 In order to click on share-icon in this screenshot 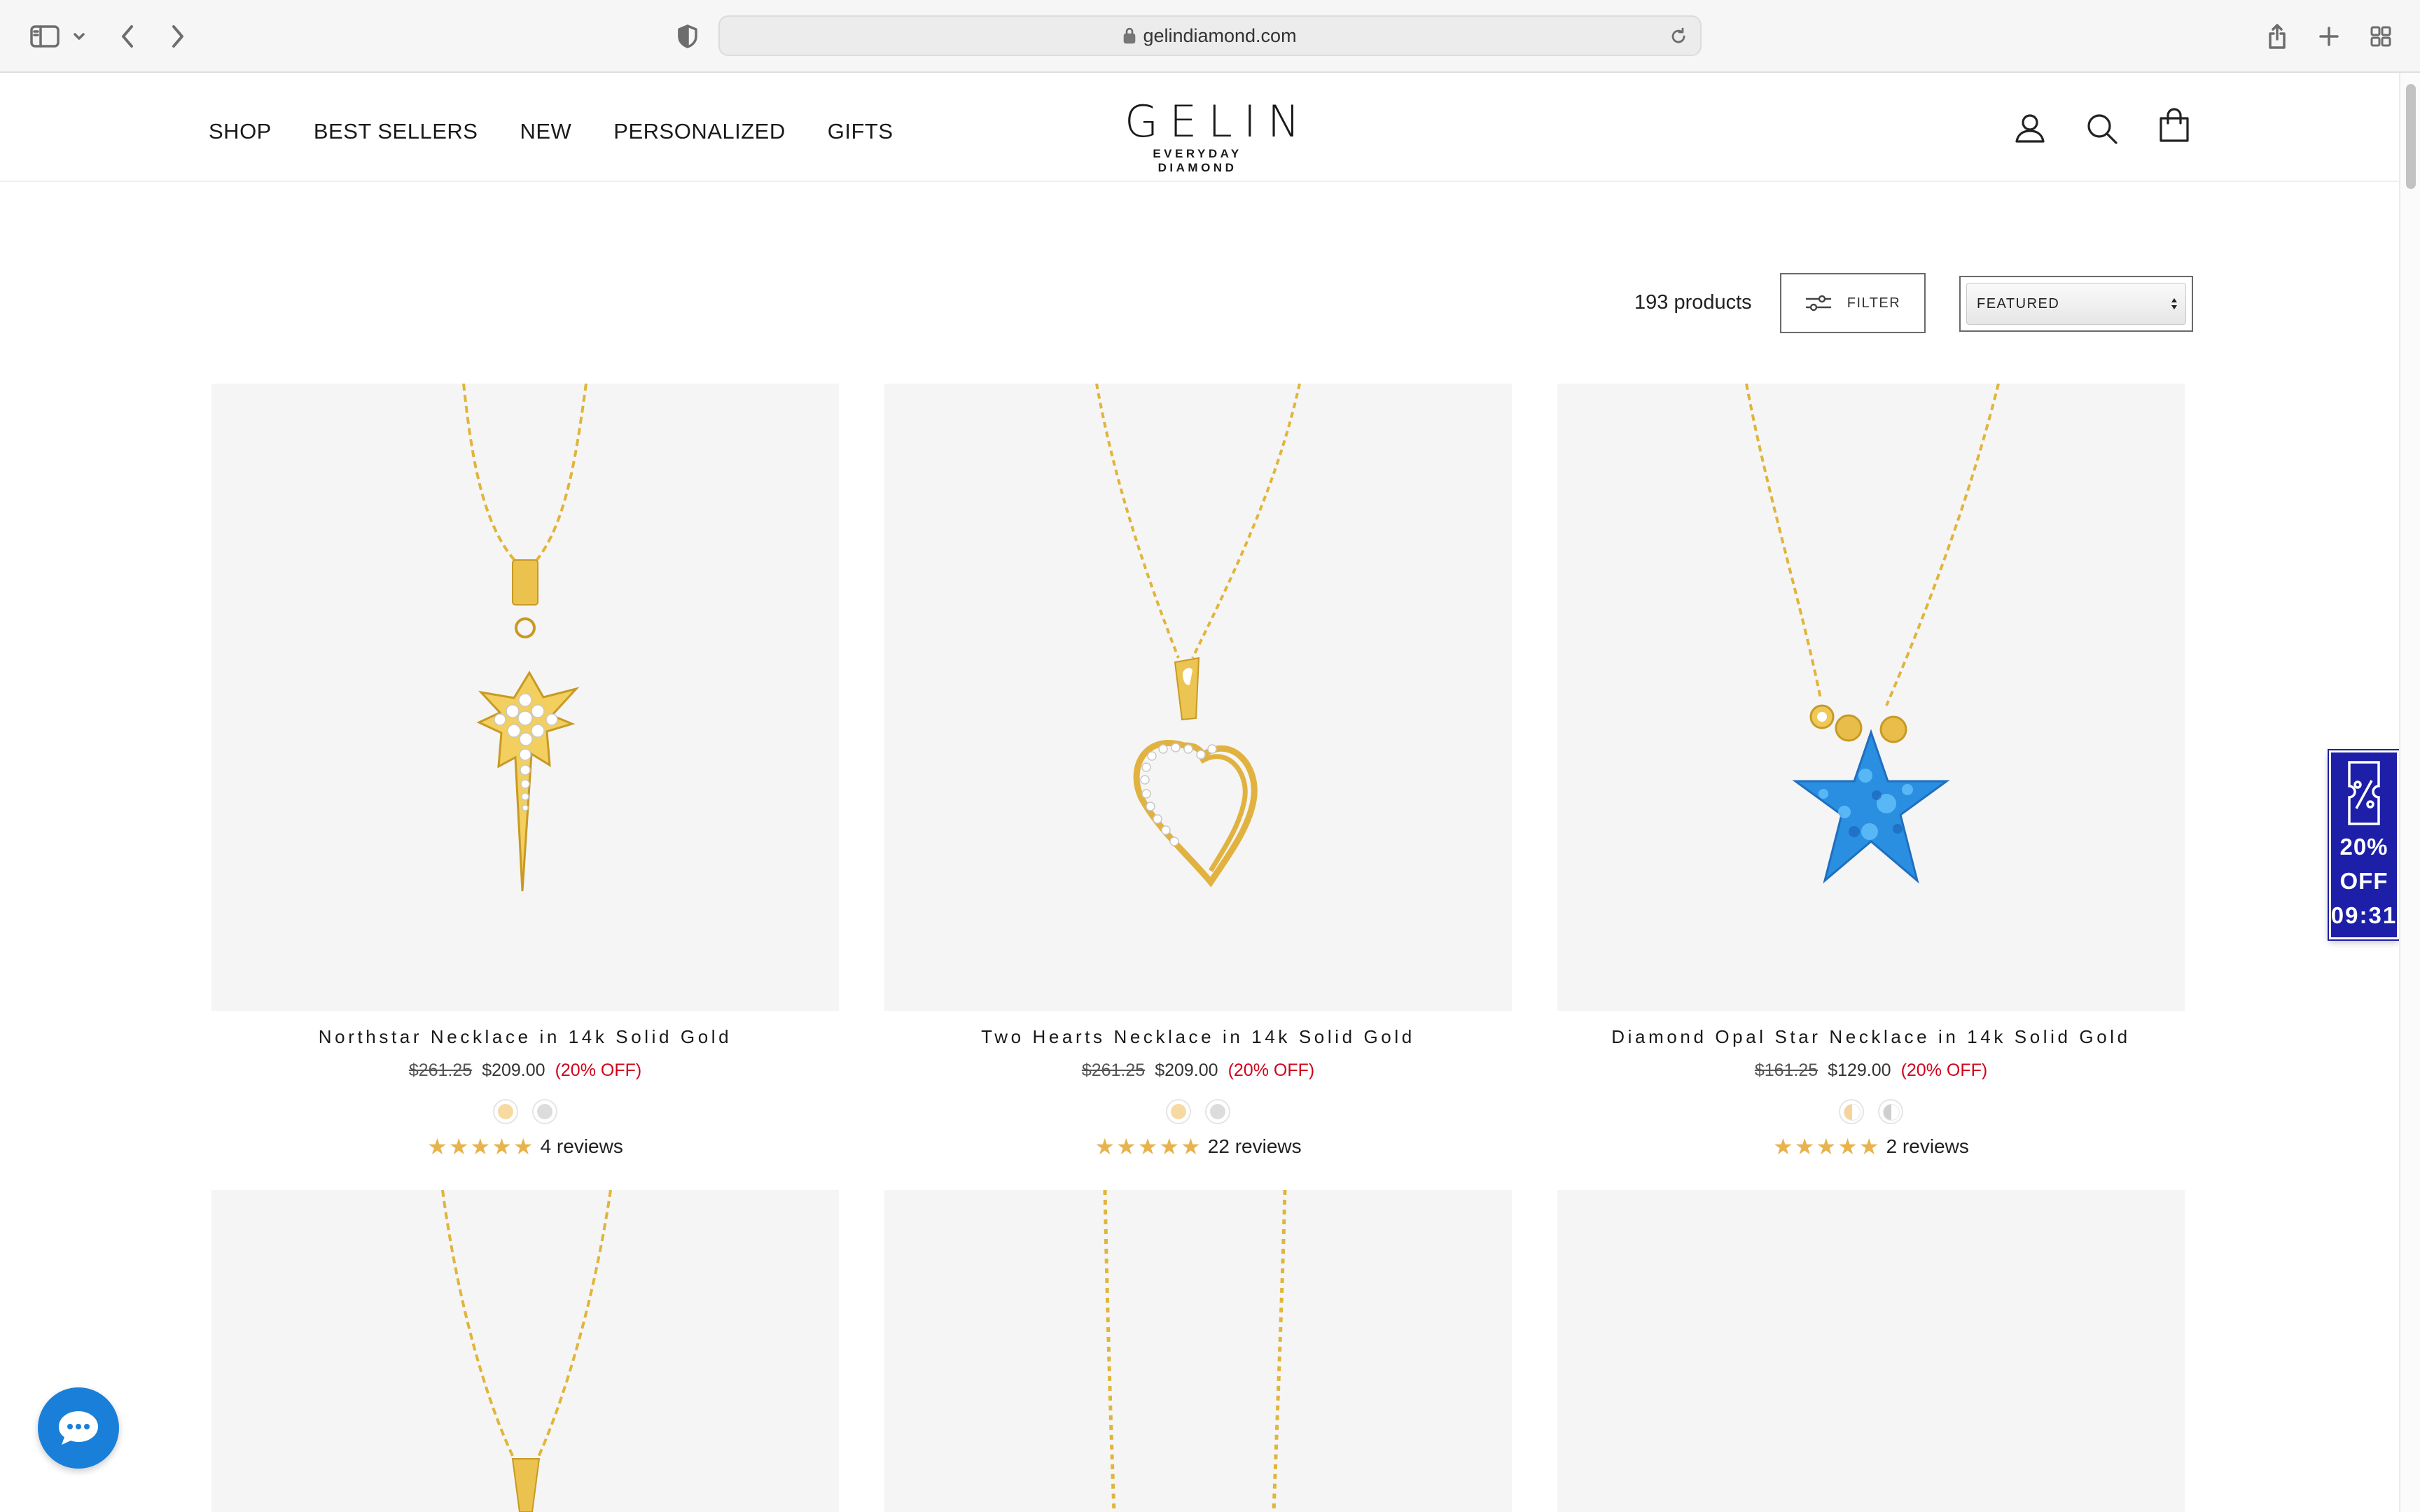, I will do `click(2277, 36)`.